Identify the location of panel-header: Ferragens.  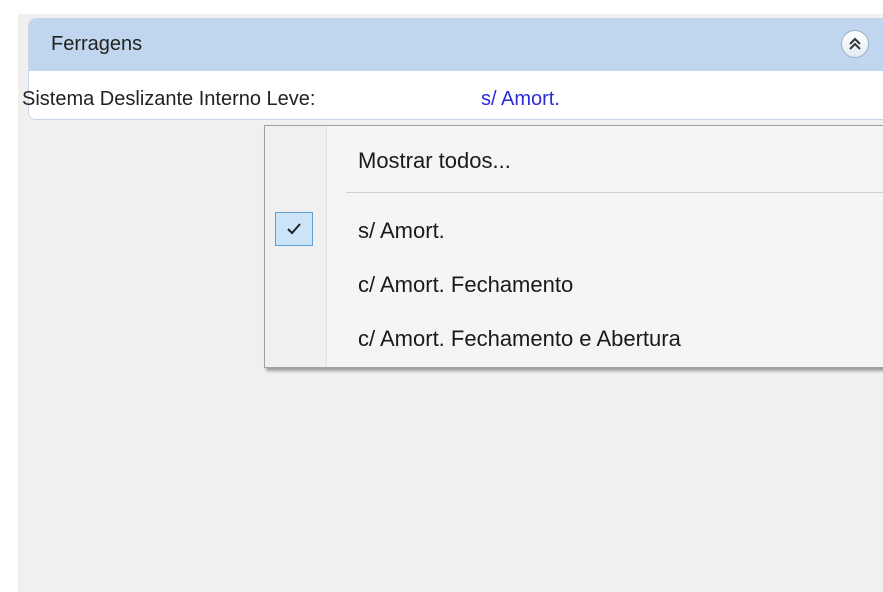
(456, 45).